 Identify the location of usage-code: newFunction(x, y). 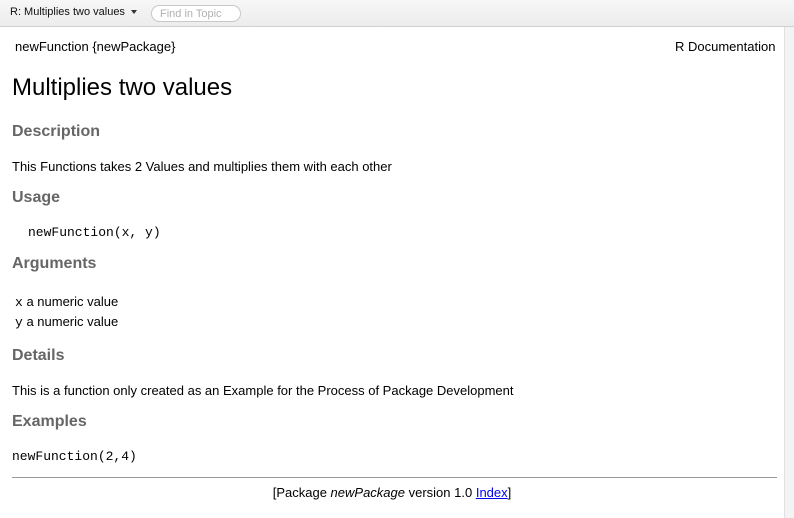
(94, 232).